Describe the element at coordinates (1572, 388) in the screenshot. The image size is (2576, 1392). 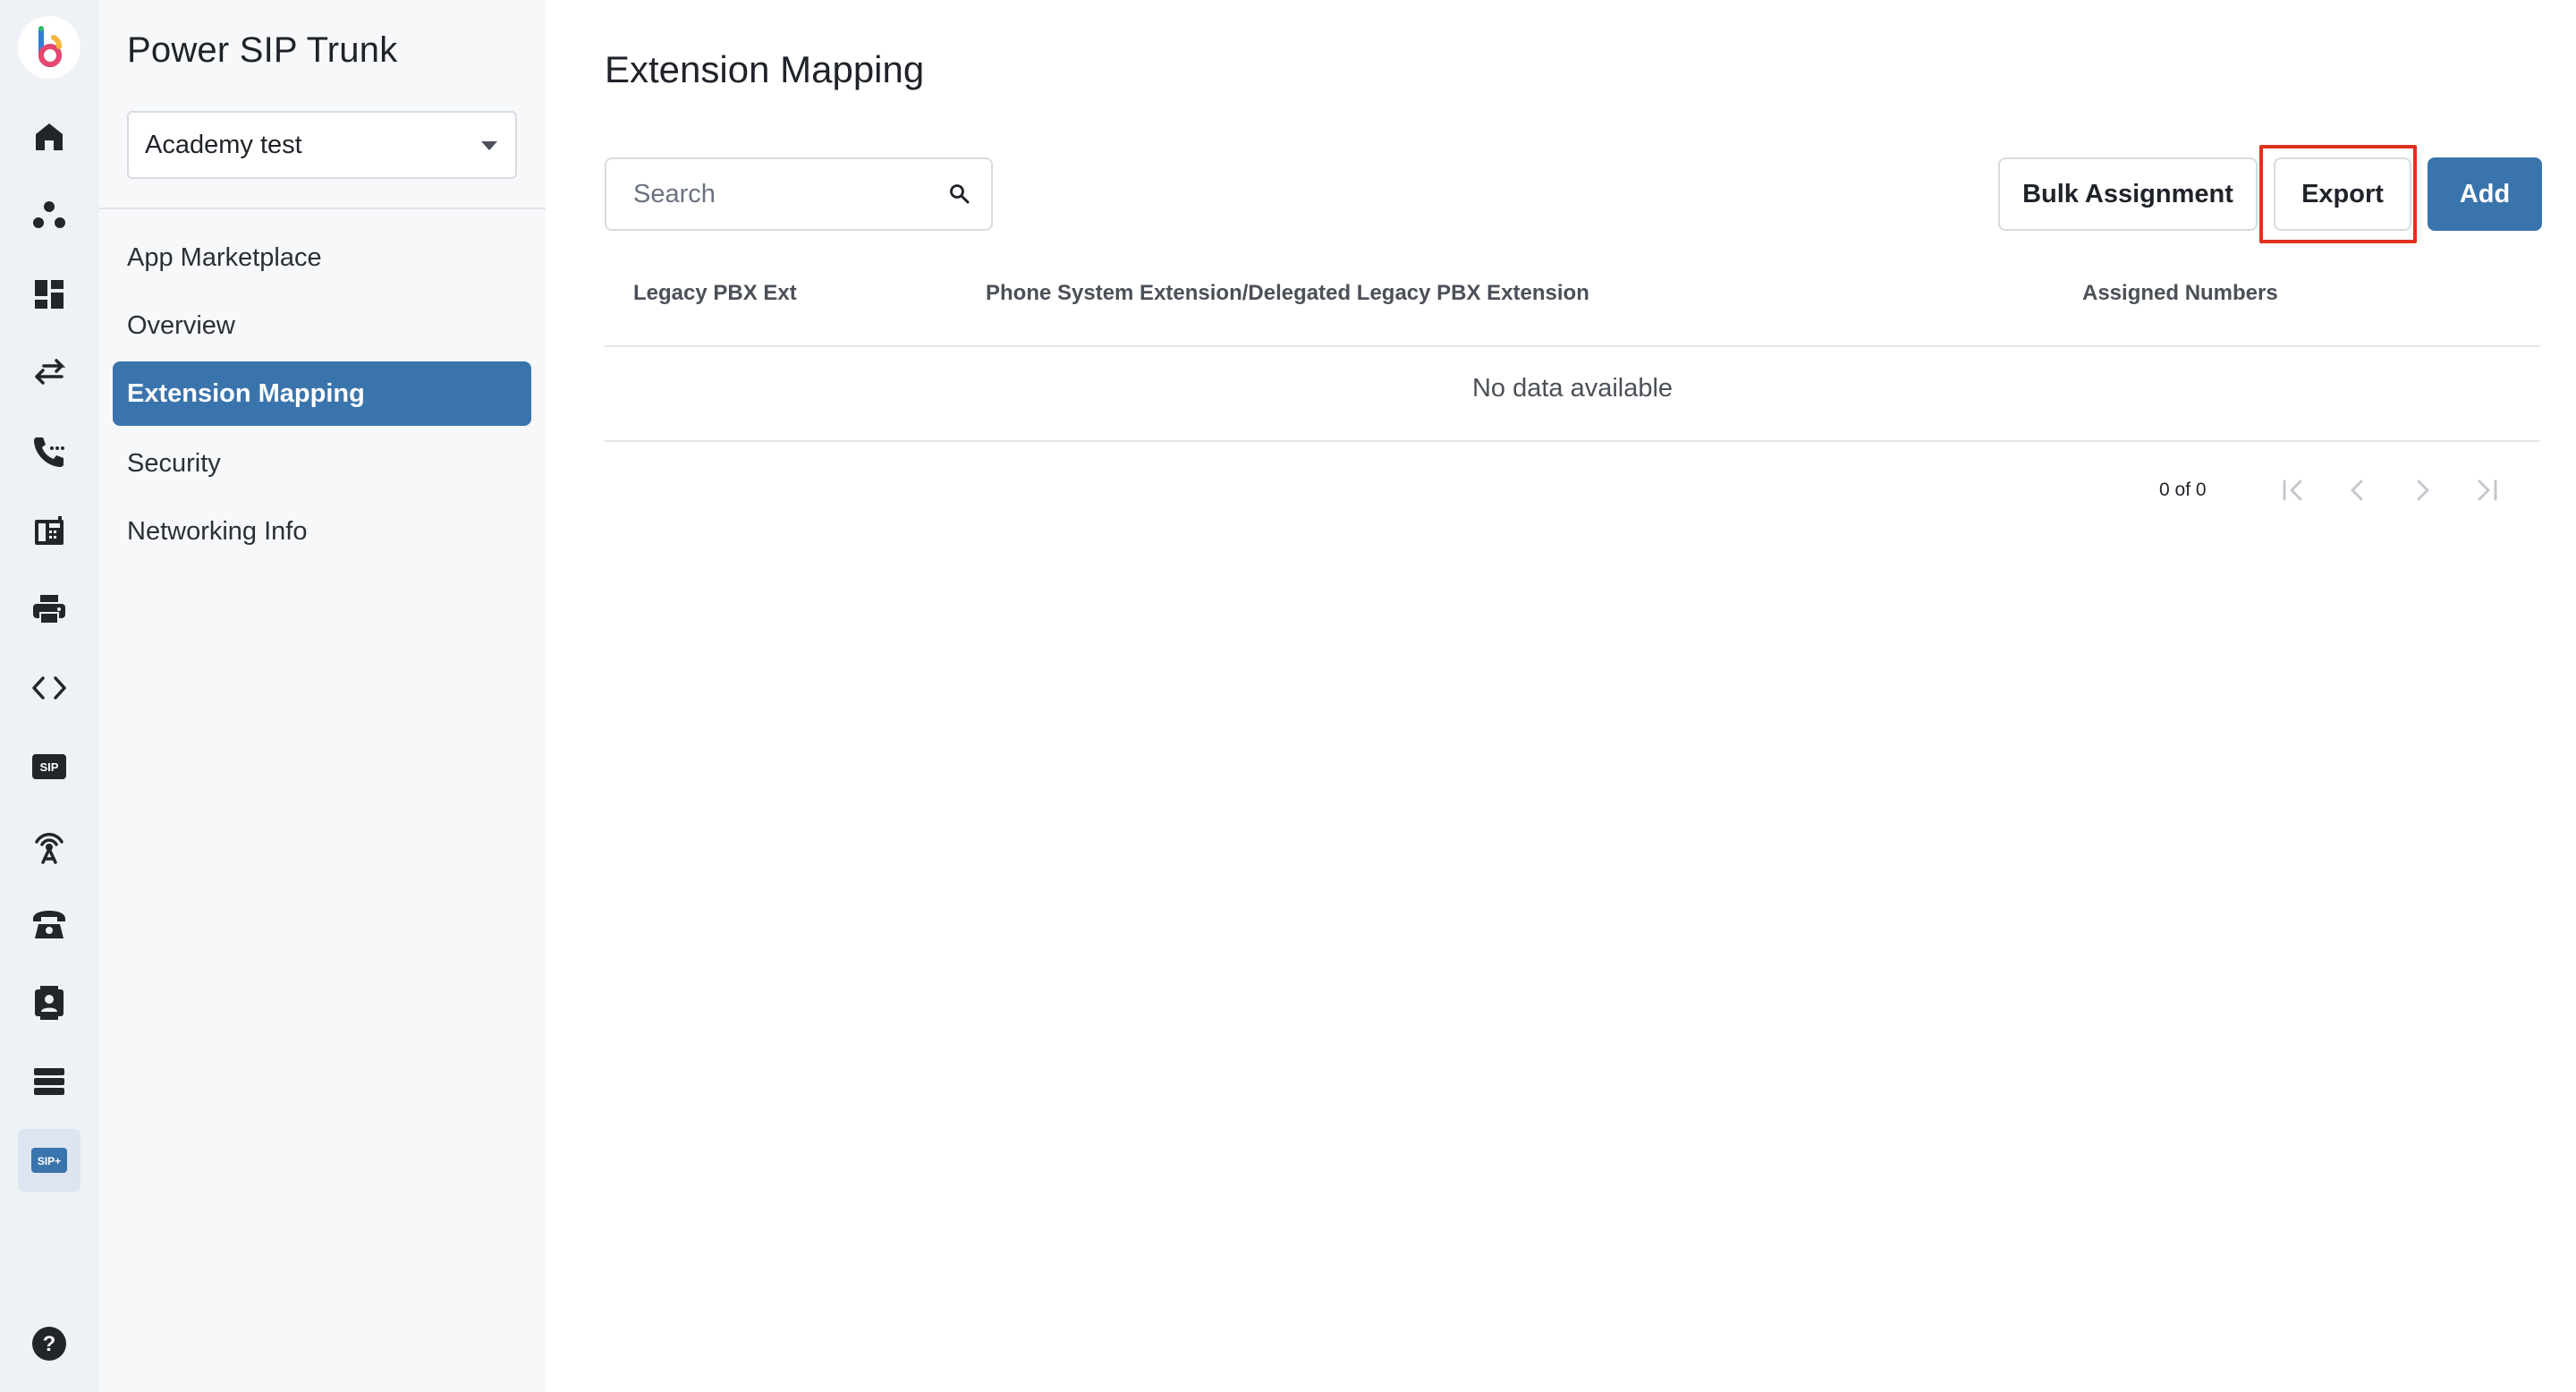
I see `empty-state-message: No data available` at that location.